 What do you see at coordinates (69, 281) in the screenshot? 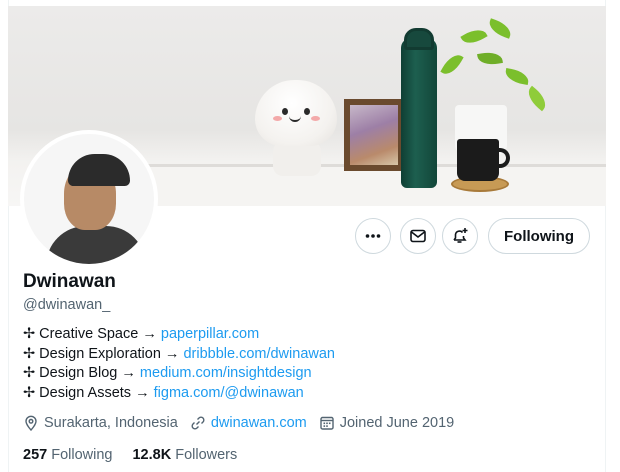
I see `display-name: Dwinawan` at bounding box center [69, 281].